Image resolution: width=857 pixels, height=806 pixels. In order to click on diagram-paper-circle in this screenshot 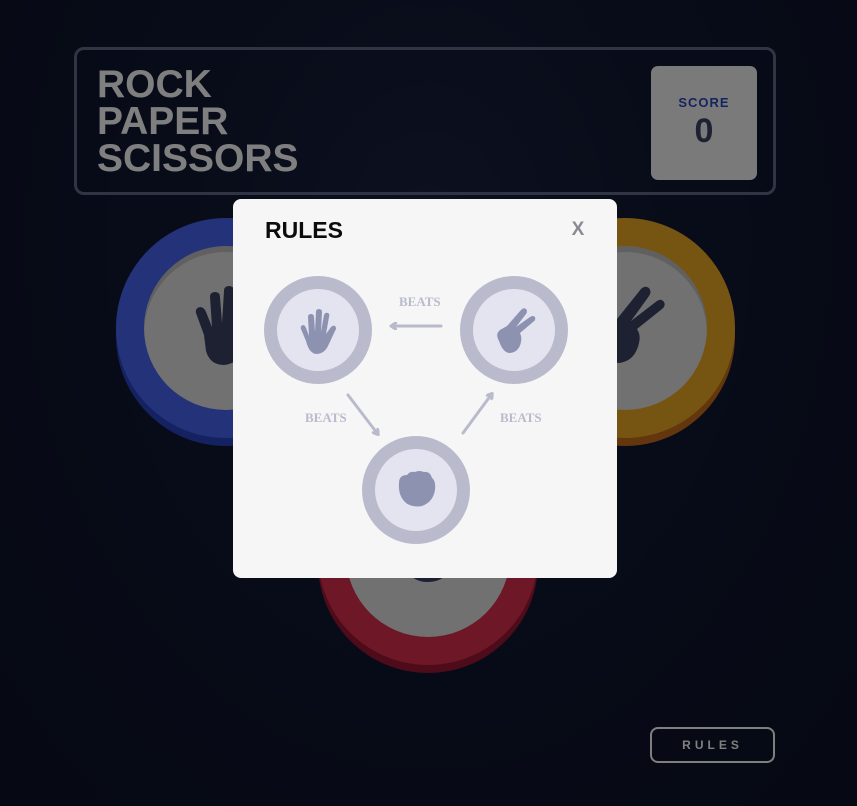, I will do `click(318, 330)`.